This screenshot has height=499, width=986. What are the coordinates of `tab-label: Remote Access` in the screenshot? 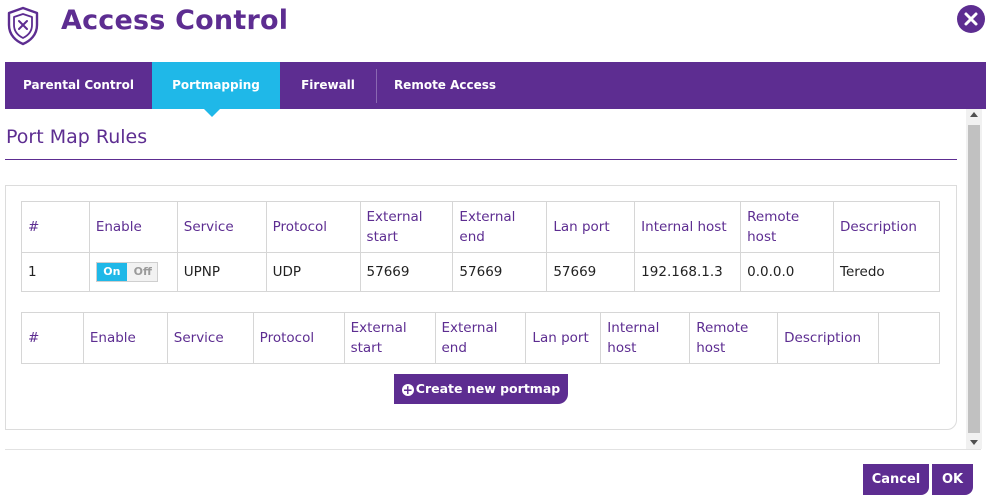 It's located at (445, 85).